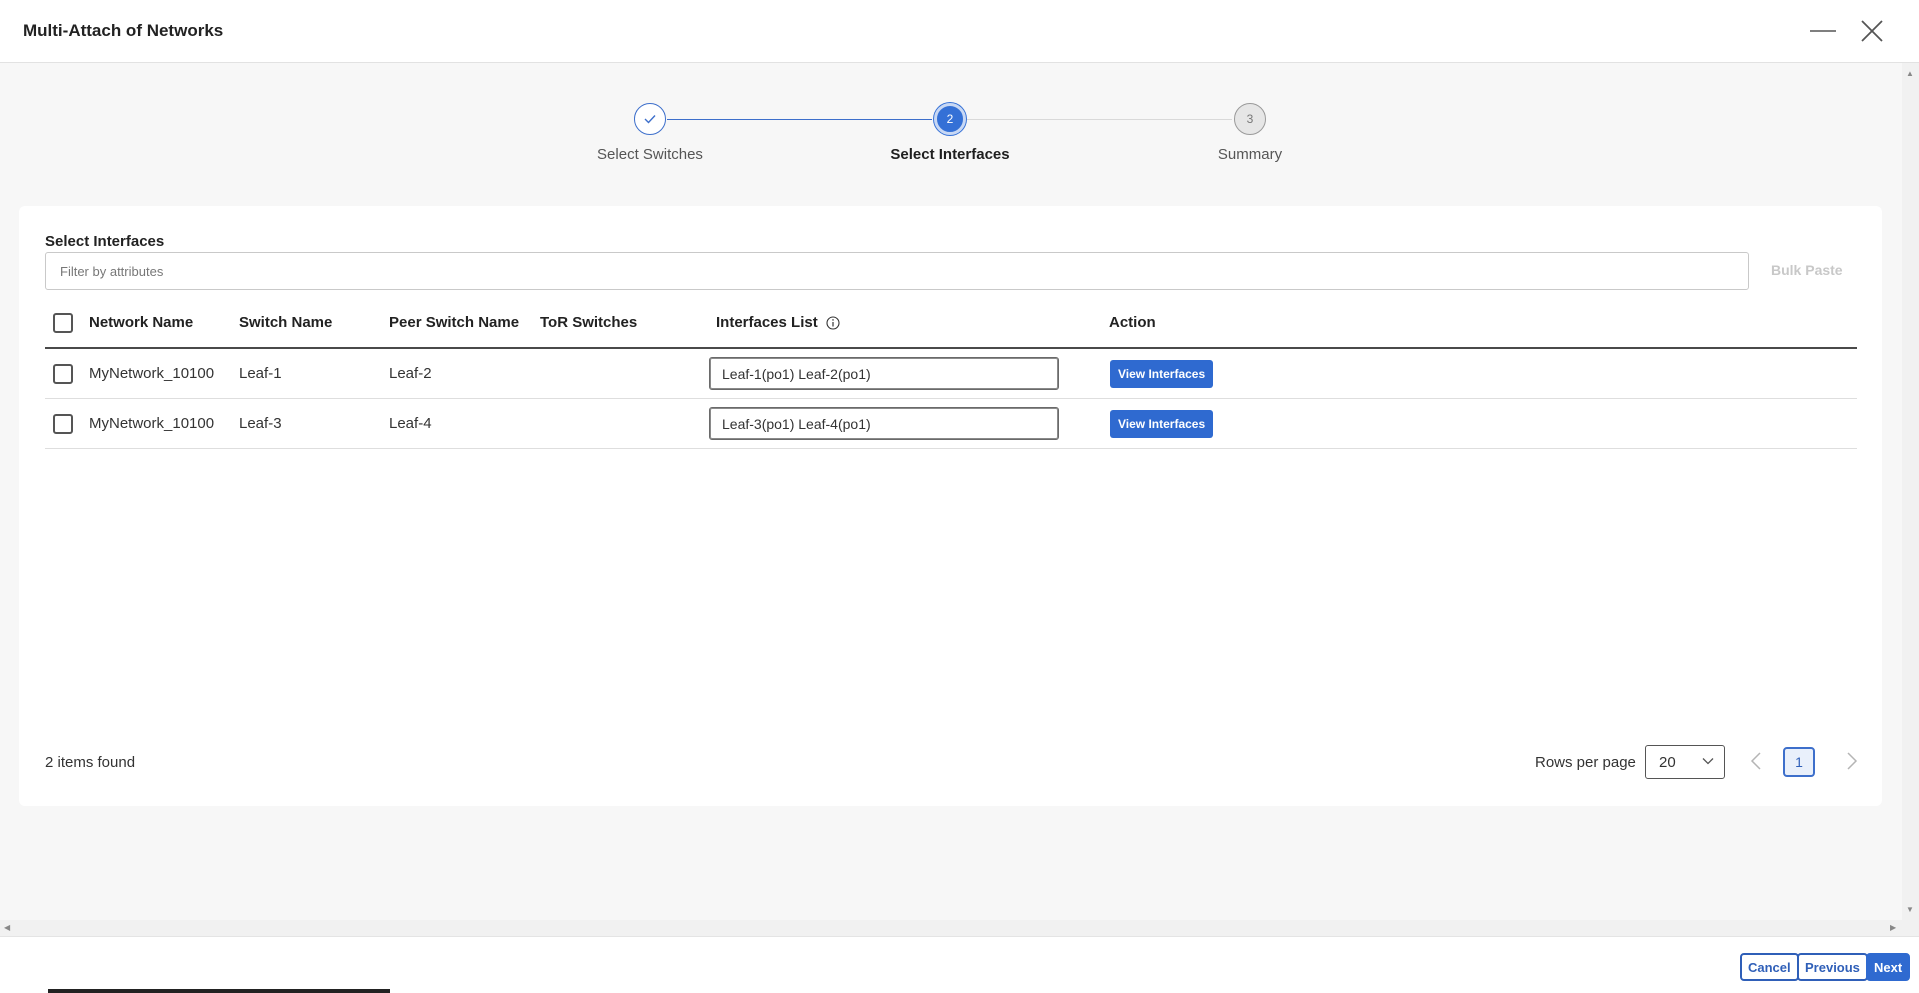 The image size is (1919, 993). Describe the element at coordinates (959, 964) in the screenshot. I see `modal-footer: Cancel Previous Next` at that location.